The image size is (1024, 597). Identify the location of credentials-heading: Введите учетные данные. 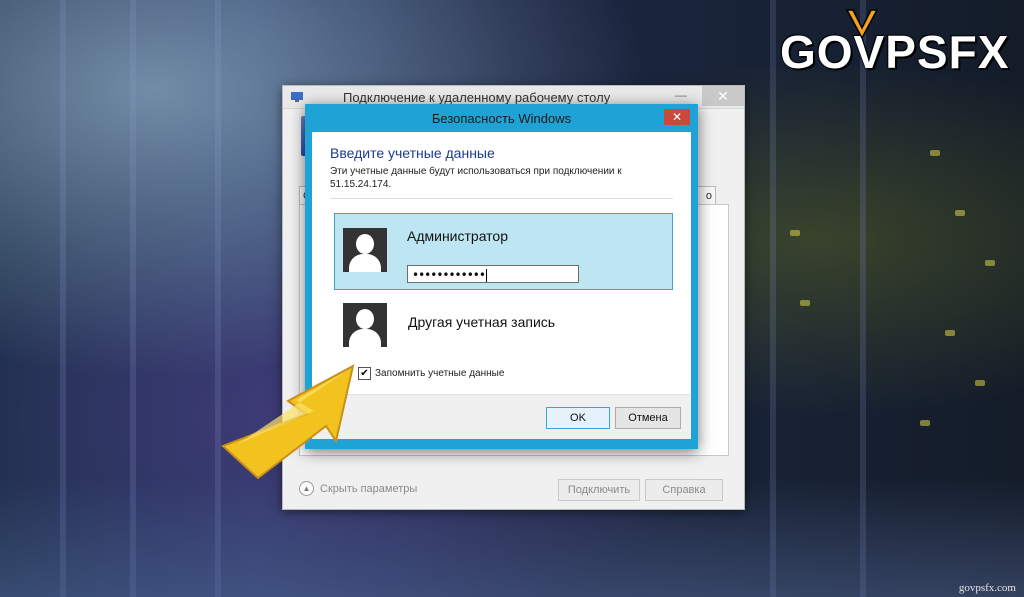
(412, 153).